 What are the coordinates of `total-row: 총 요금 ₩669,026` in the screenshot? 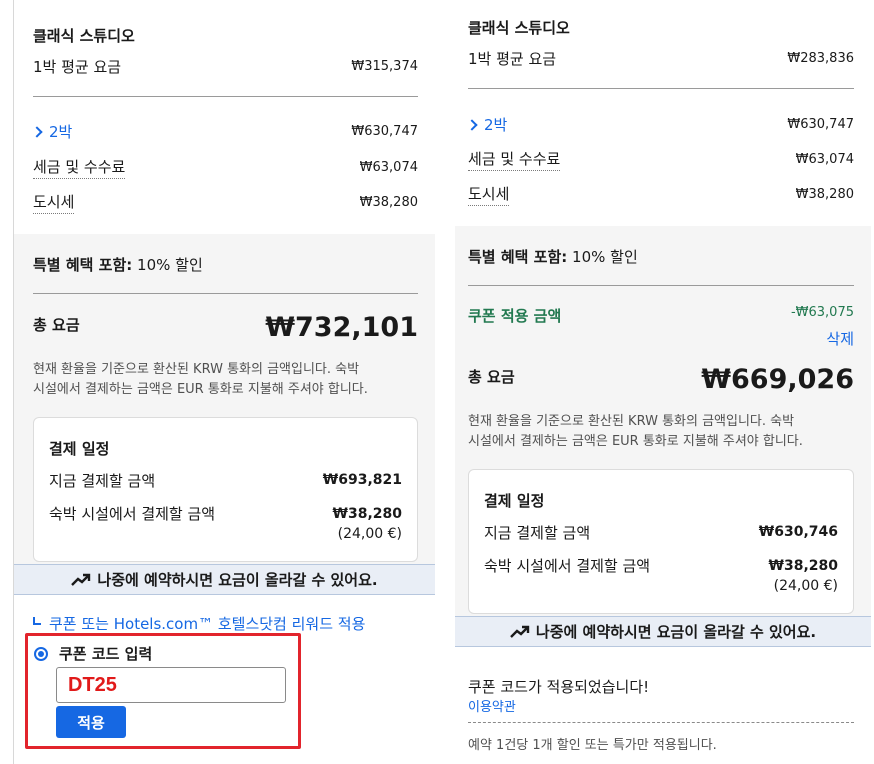 It's located at (661, 379).